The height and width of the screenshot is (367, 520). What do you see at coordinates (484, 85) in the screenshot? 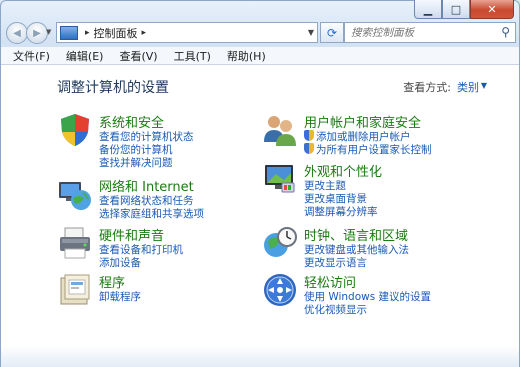
I see `view-by-dropdown-icon: ▼` at bounding box center [484, 85].